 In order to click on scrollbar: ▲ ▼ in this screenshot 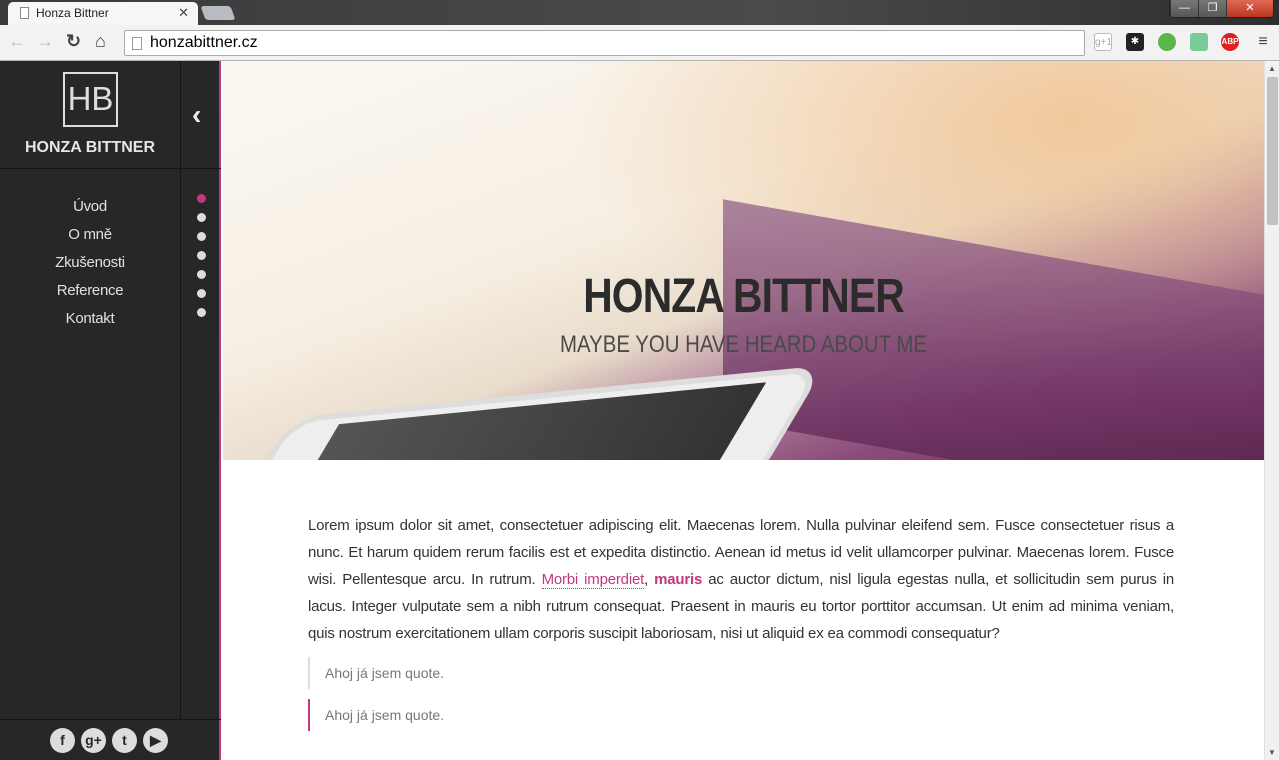, I will do `click(1271, 410)`.